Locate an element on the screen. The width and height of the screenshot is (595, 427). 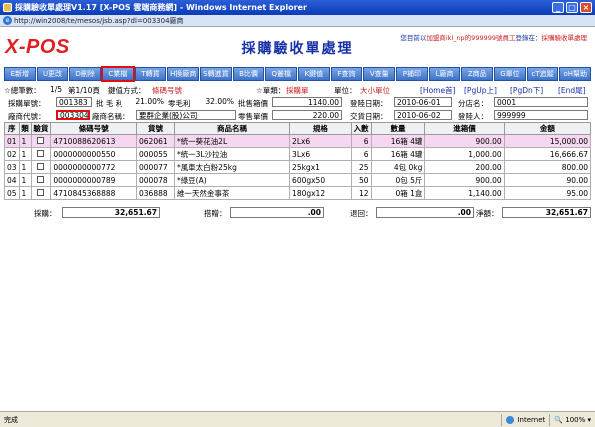
toolbar-button-qty: V查量 is located at coordinates (379, 74).